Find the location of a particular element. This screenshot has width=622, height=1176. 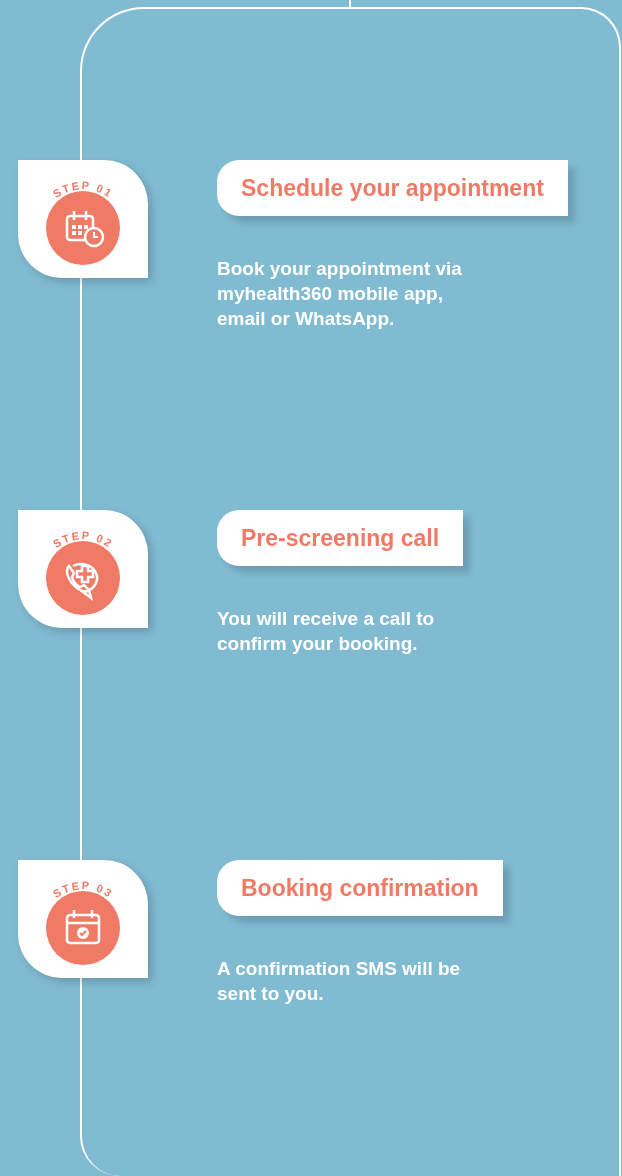

step-title: Booking confirmation is located at coordinates (360, 888).